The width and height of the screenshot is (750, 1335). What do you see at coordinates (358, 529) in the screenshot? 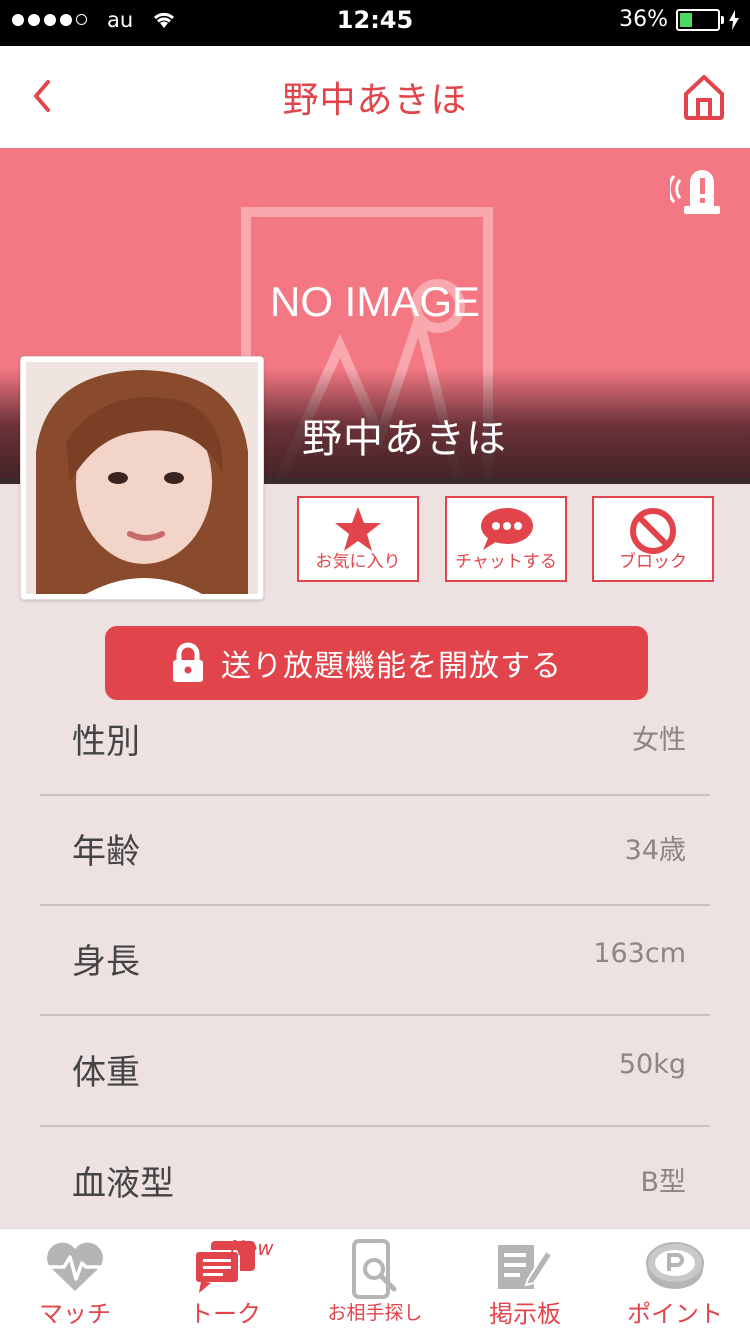
I see `star-icon` at bounding box center [358, 529].